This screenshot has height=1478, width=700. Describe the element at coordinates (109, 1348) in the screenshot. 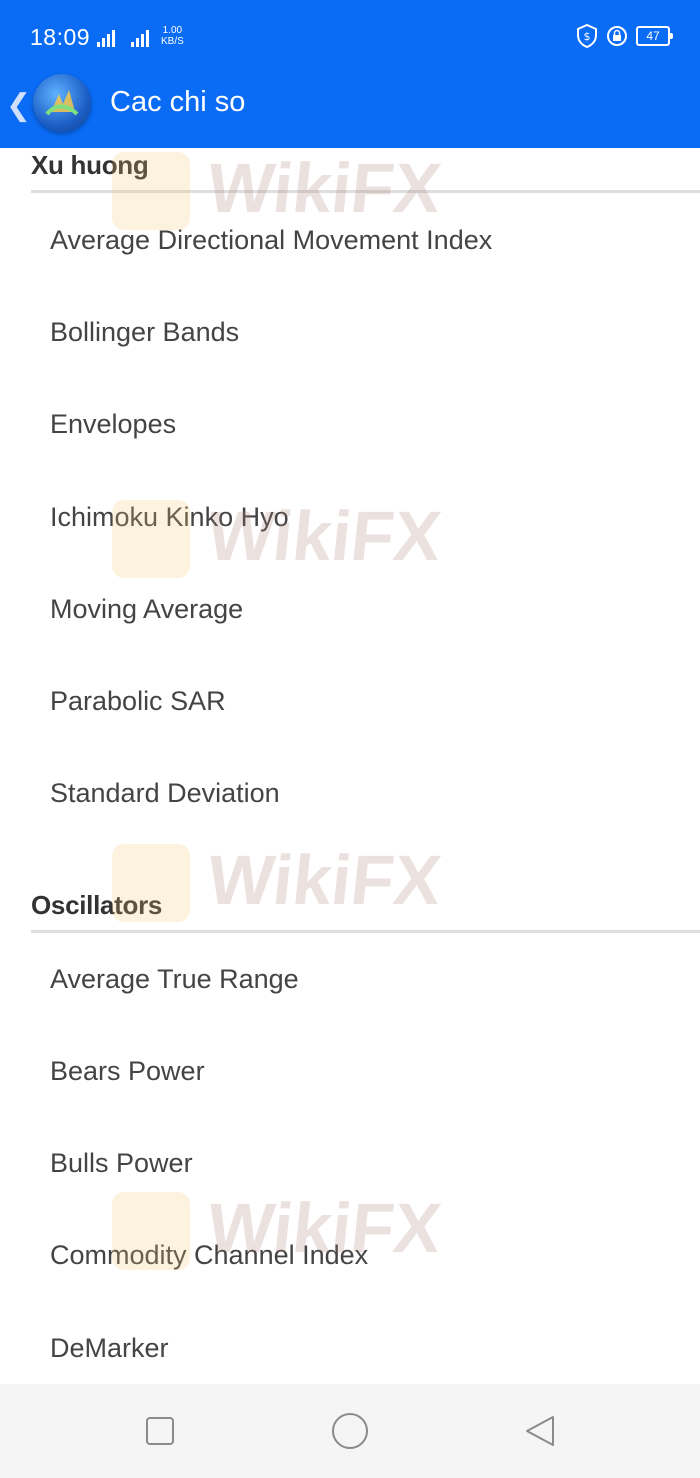

I see `list-item: DeMarker` at that location.